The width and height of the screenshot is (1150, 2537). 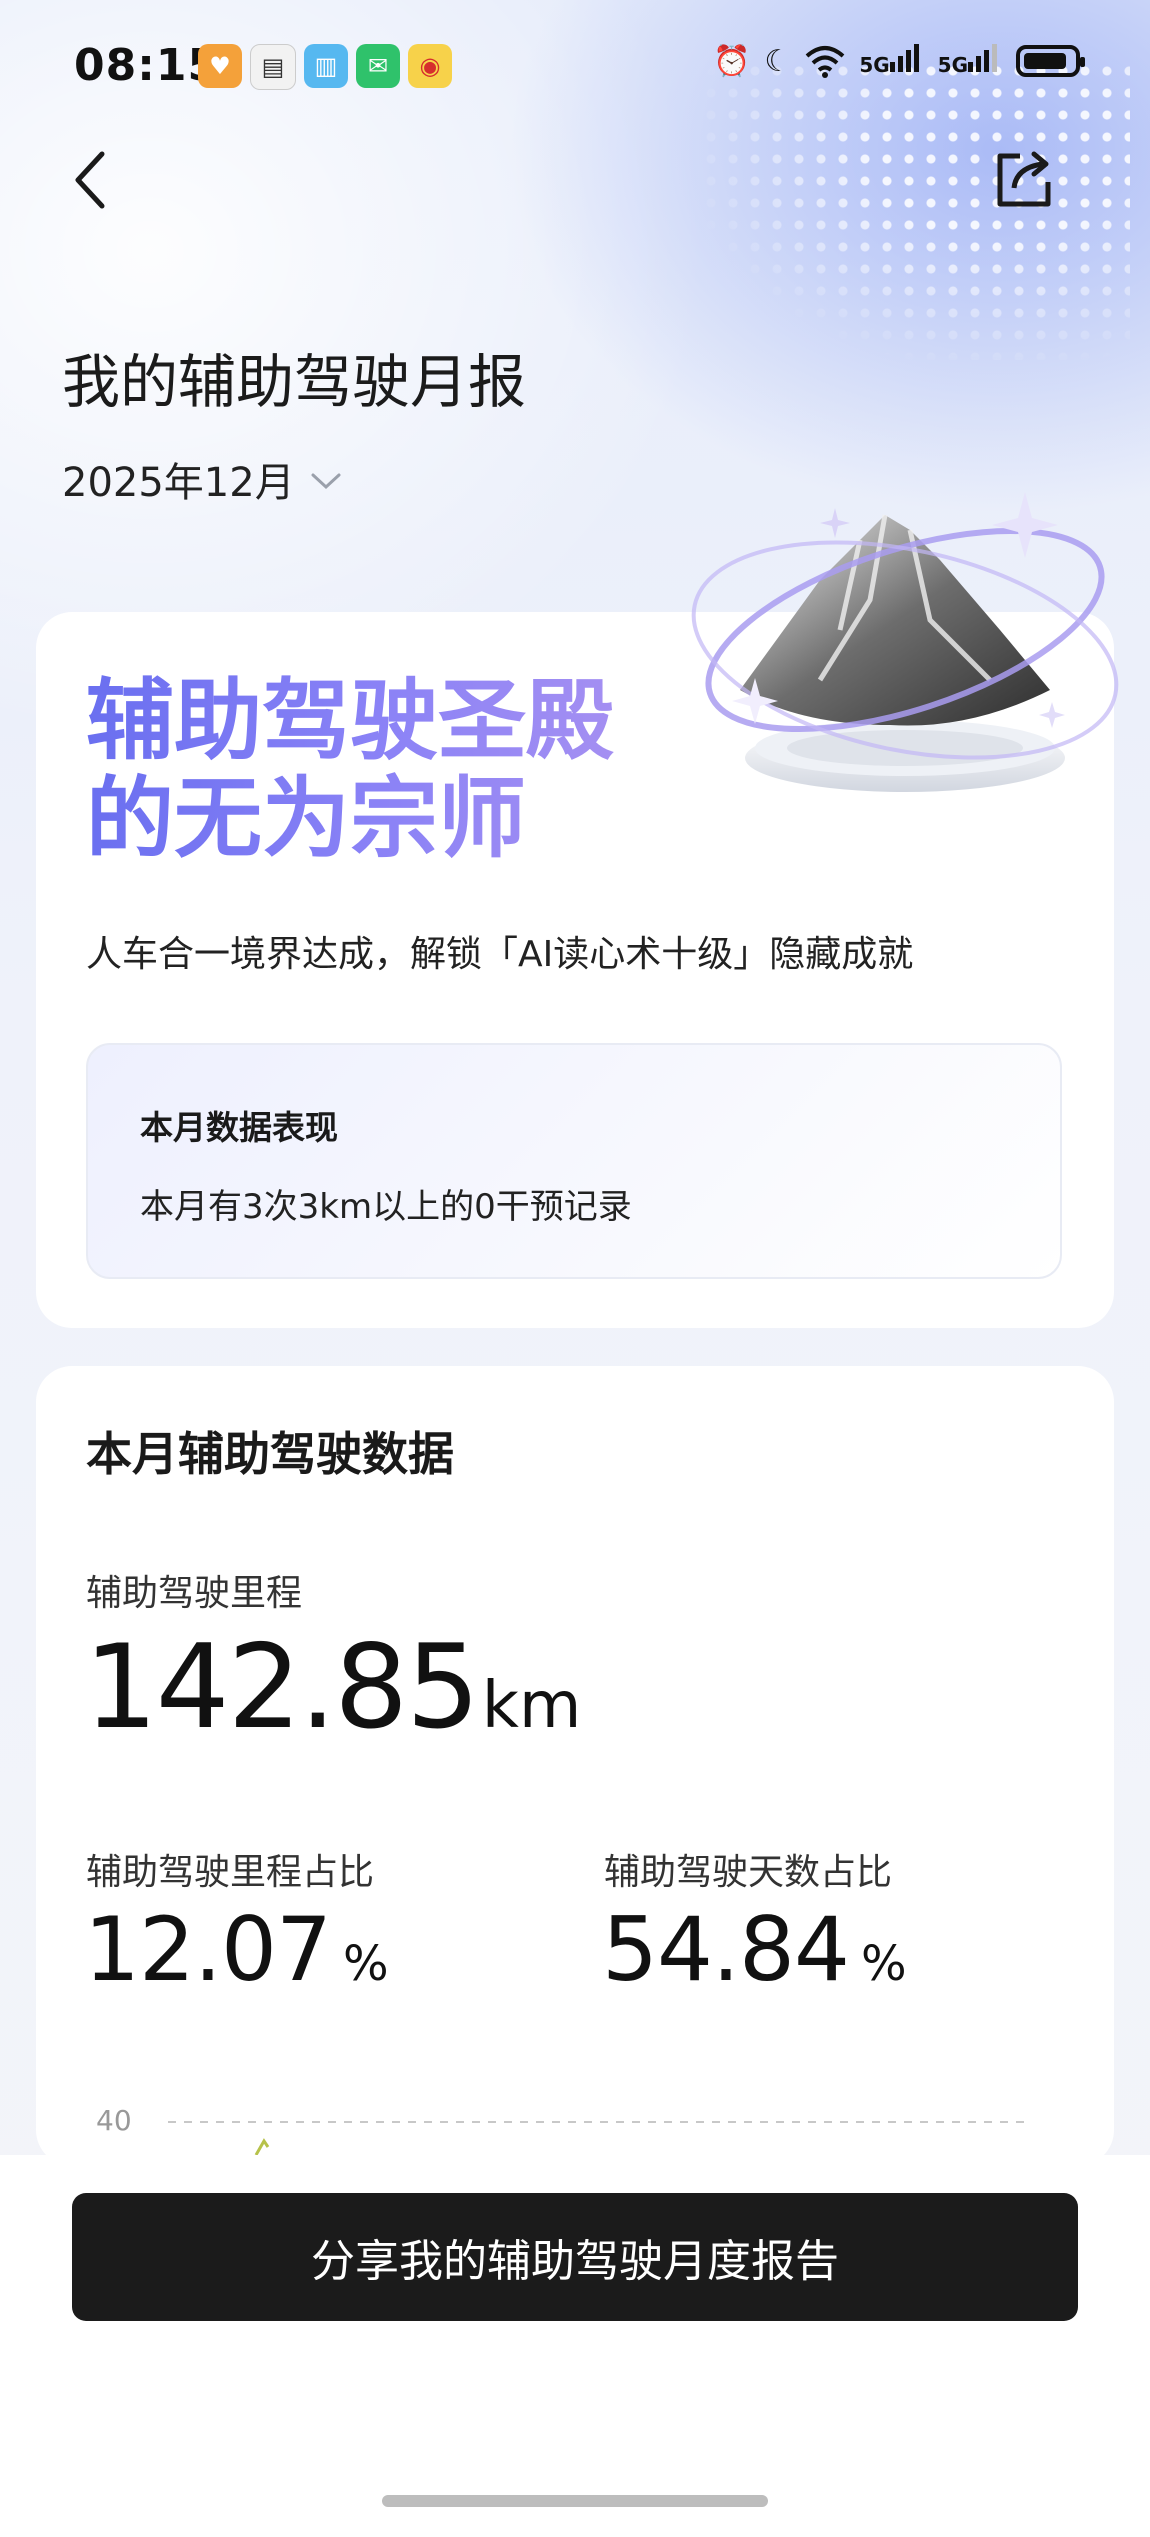 What do you see at coordinates (732, 61) in the screenshot?
I see `alarm-icon: ⏰` at bounding box center [732, 61].